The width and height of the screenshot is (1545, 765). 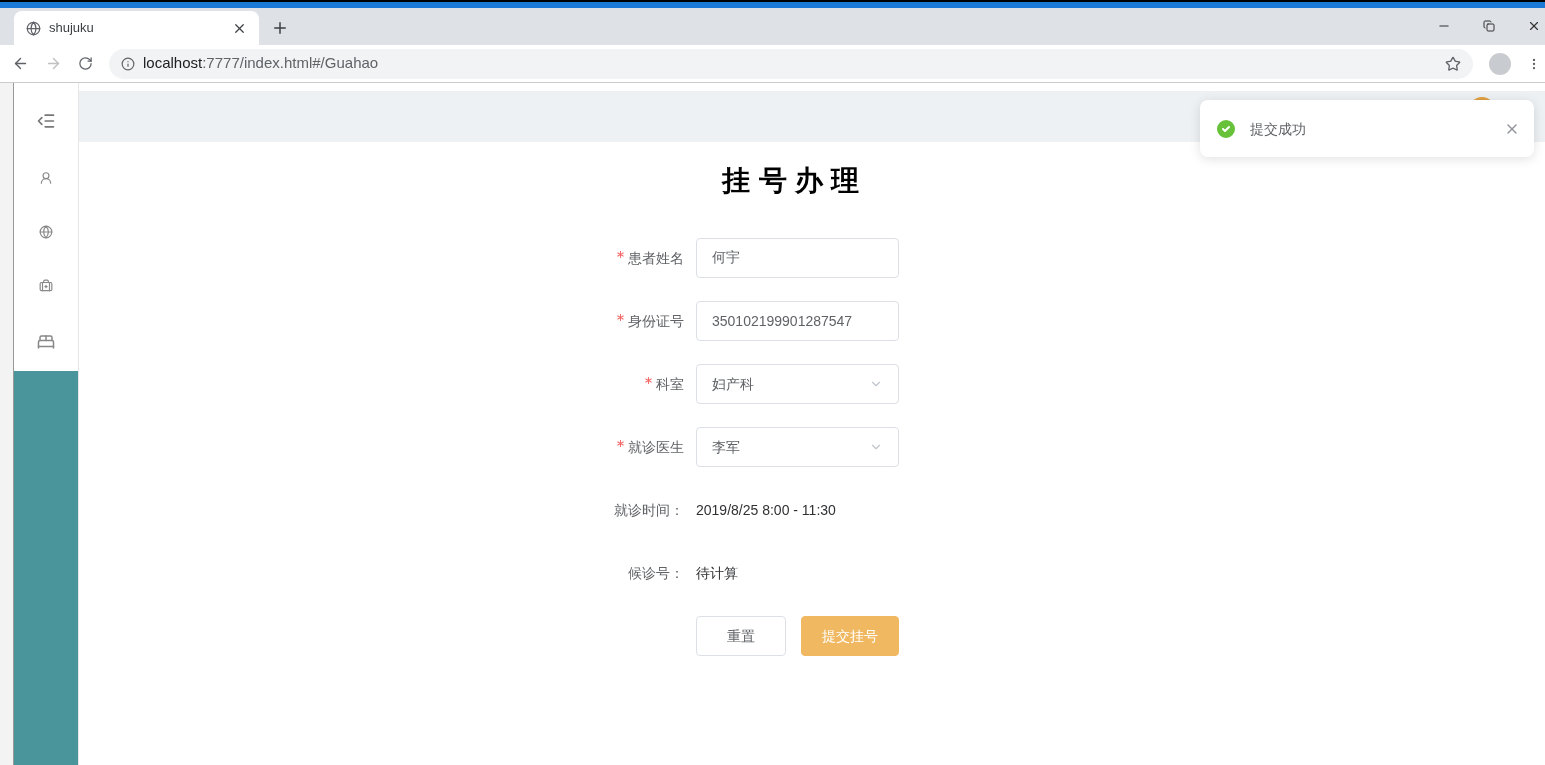 I want to click on restore-icon, so click(x=1489, y=26).